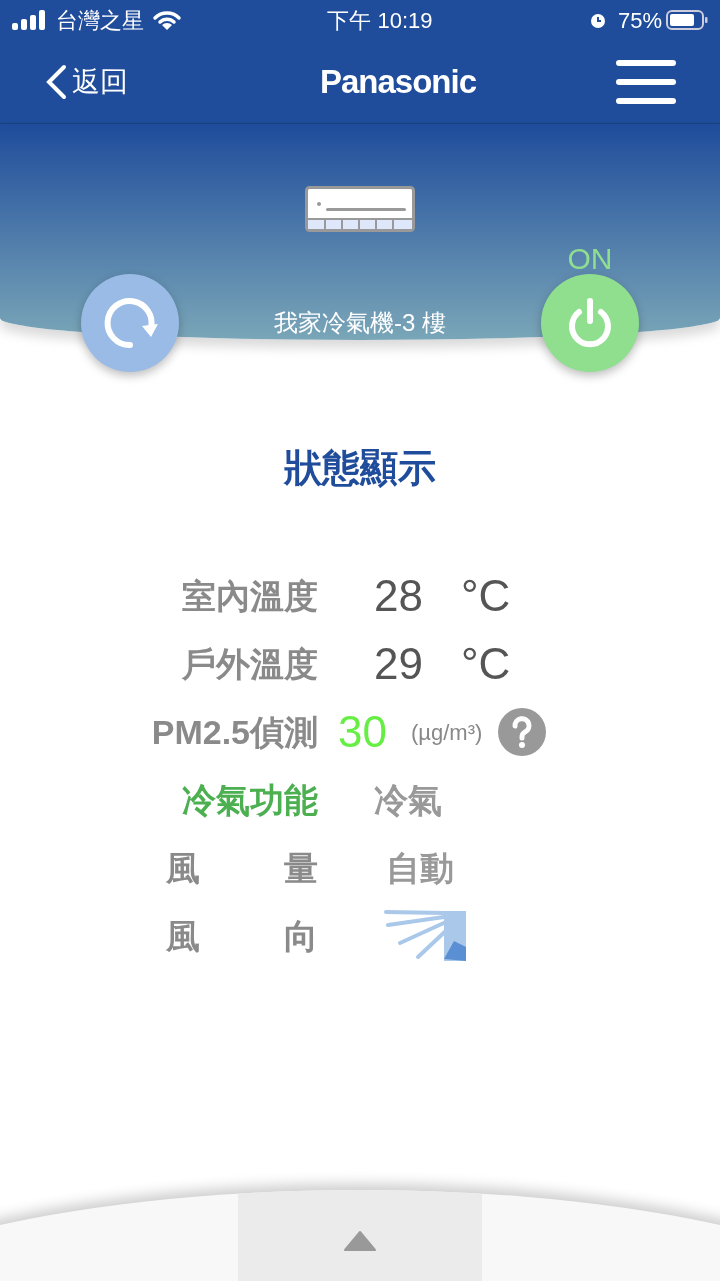 This screenshot has width=720, height=1281. I want to click on airflow-direction-icon, so click(426, 936).